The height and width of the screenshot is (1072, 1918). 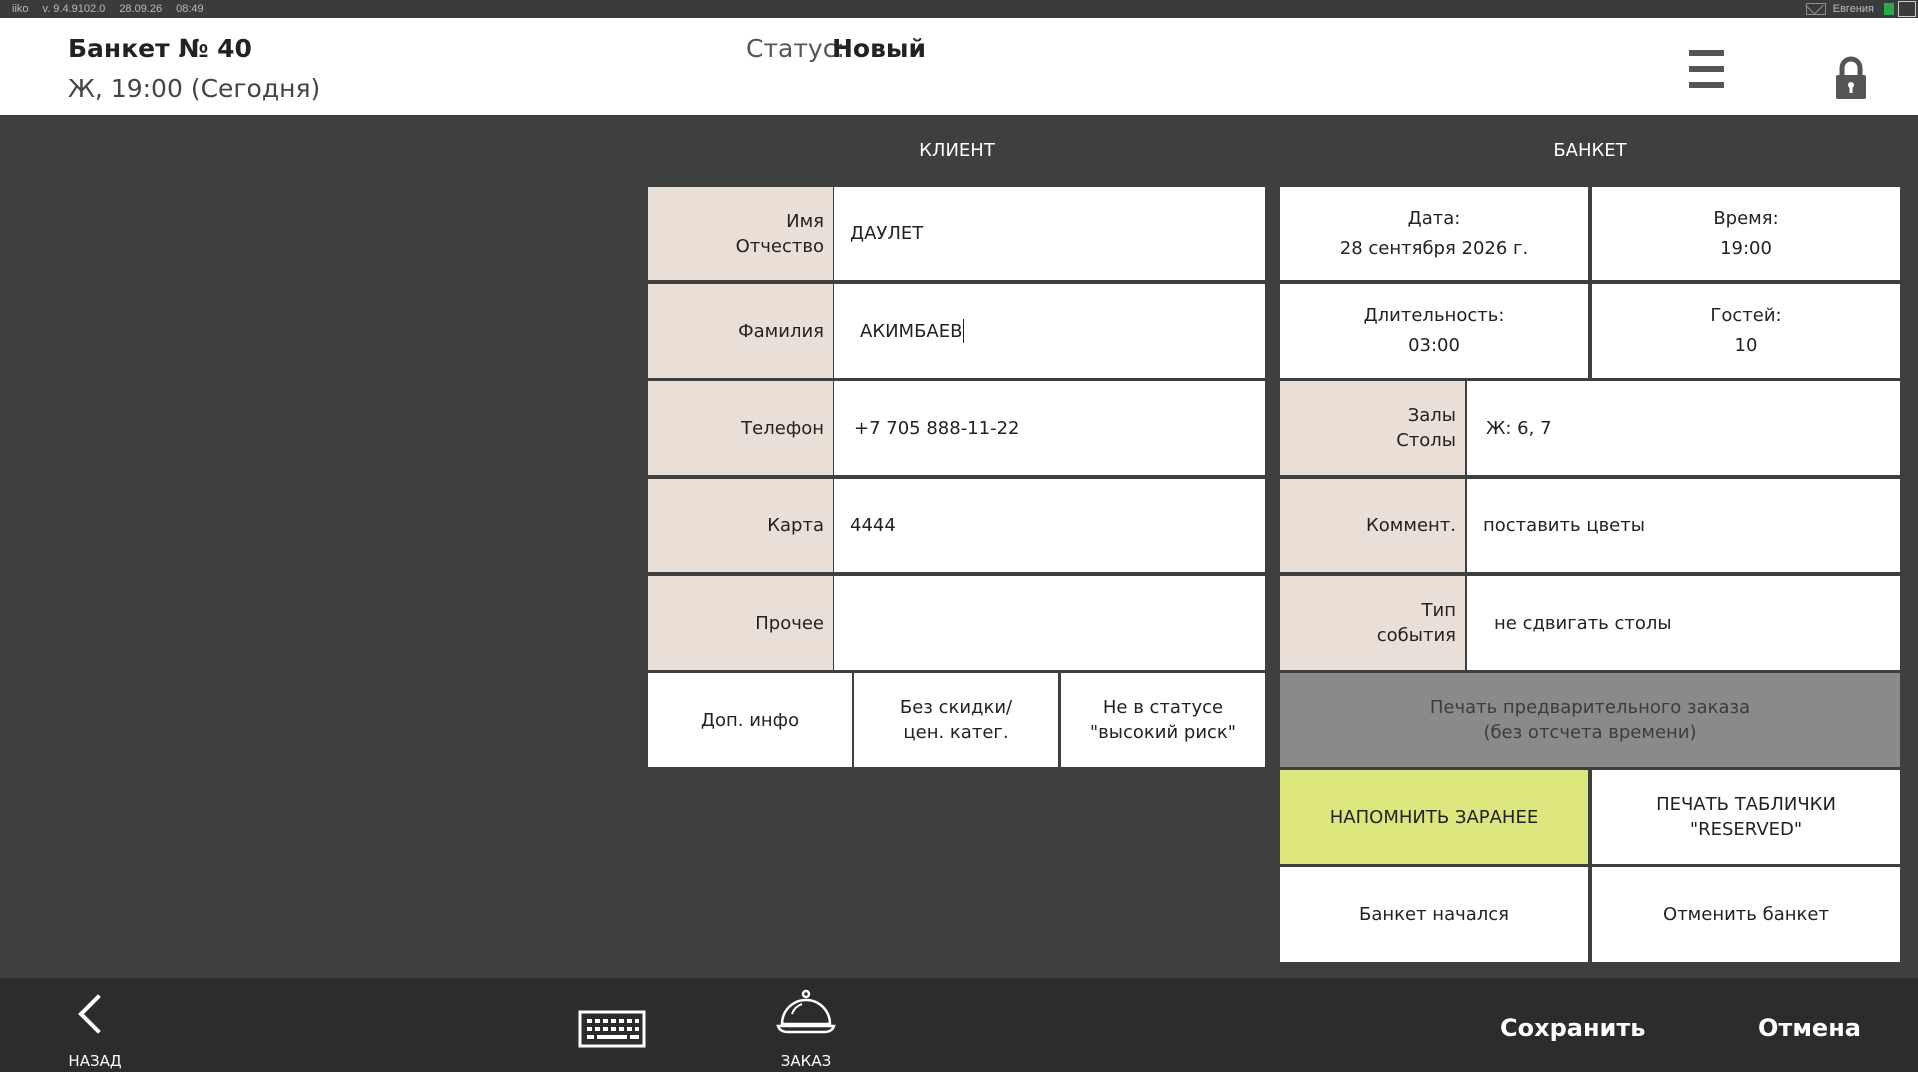 What do you see at coordinates (1746, 218) in the screenshot?
I see `time-label: Время:` at bounding box center [1746, 218].